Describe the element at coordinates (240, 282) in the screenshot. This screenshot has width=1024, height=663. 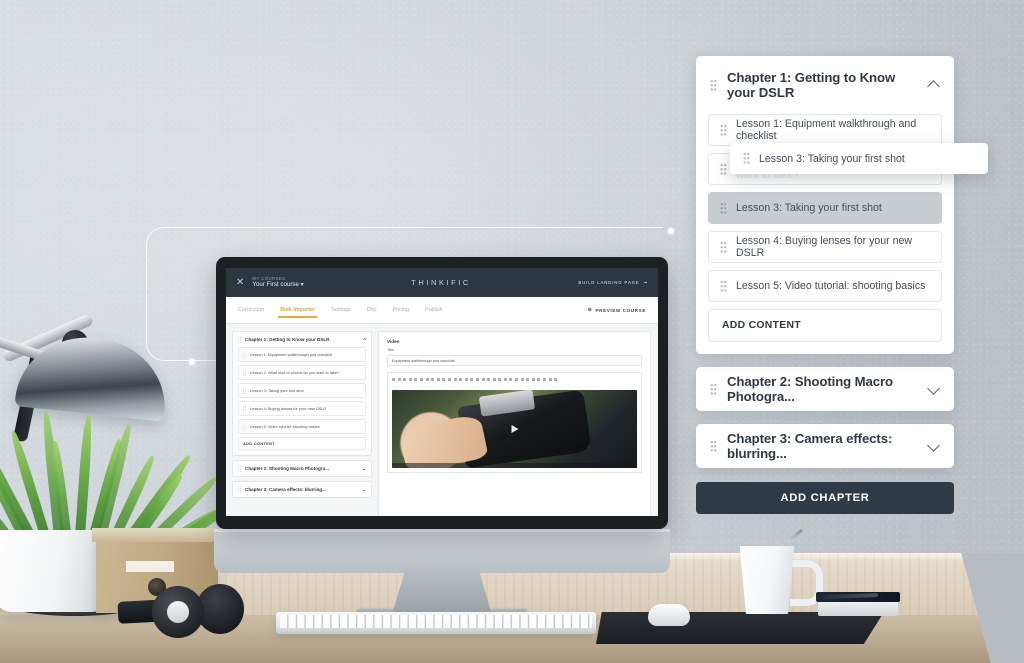
I see `close-icon: ✕` at that location.